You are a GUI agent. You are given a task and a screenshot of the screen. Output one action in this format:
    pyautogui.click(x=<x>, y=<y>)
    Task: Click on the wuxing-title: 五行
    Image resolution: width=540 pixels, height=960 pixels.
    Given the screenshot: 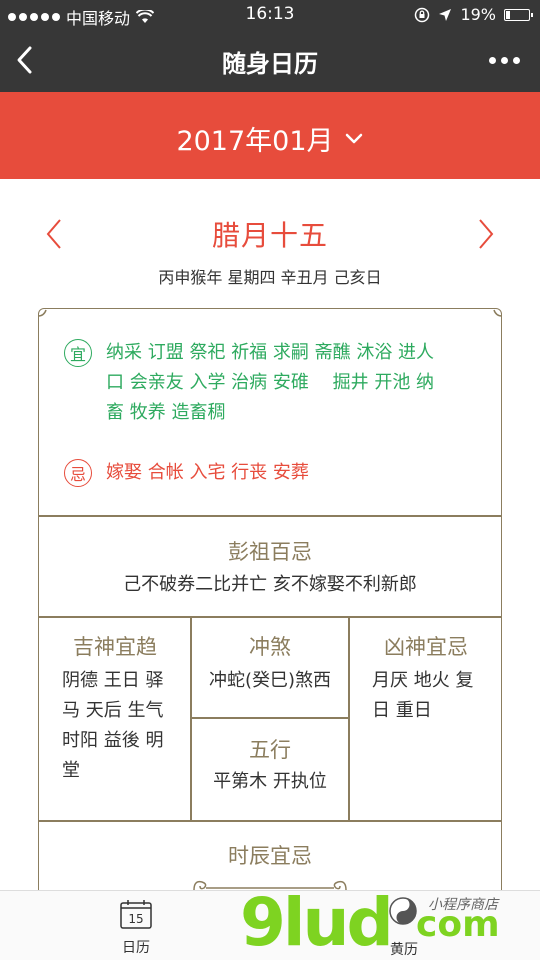 What is the action you would take?
    pyautogui.click(x=270, y=750)
    